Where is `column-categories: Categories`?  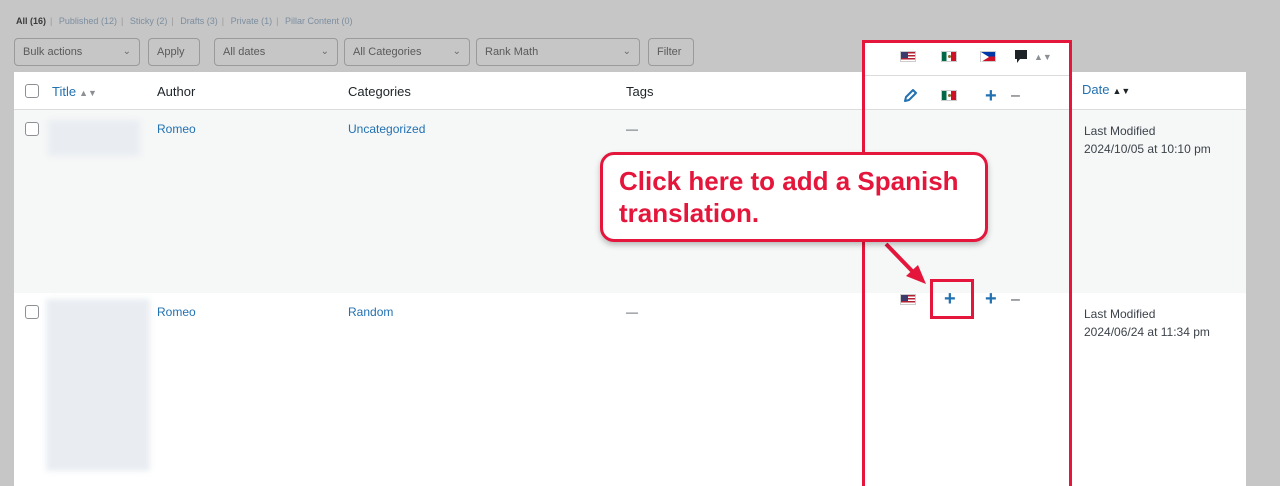
column-categories: Categories is located at coordinates (379, 91).